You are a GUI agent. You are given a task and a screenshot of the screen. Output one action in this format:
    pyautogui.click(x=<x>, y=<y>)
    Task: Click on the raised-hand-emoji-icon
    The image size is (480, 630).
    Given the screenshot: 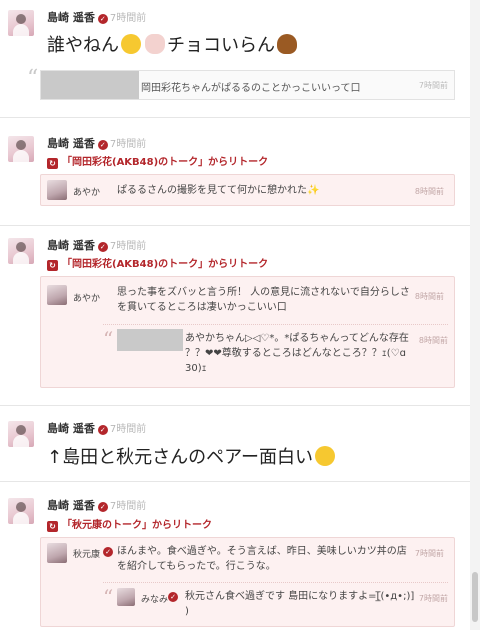 What is the action you would take?
    pyautogui.click(x=155, y=44)
    